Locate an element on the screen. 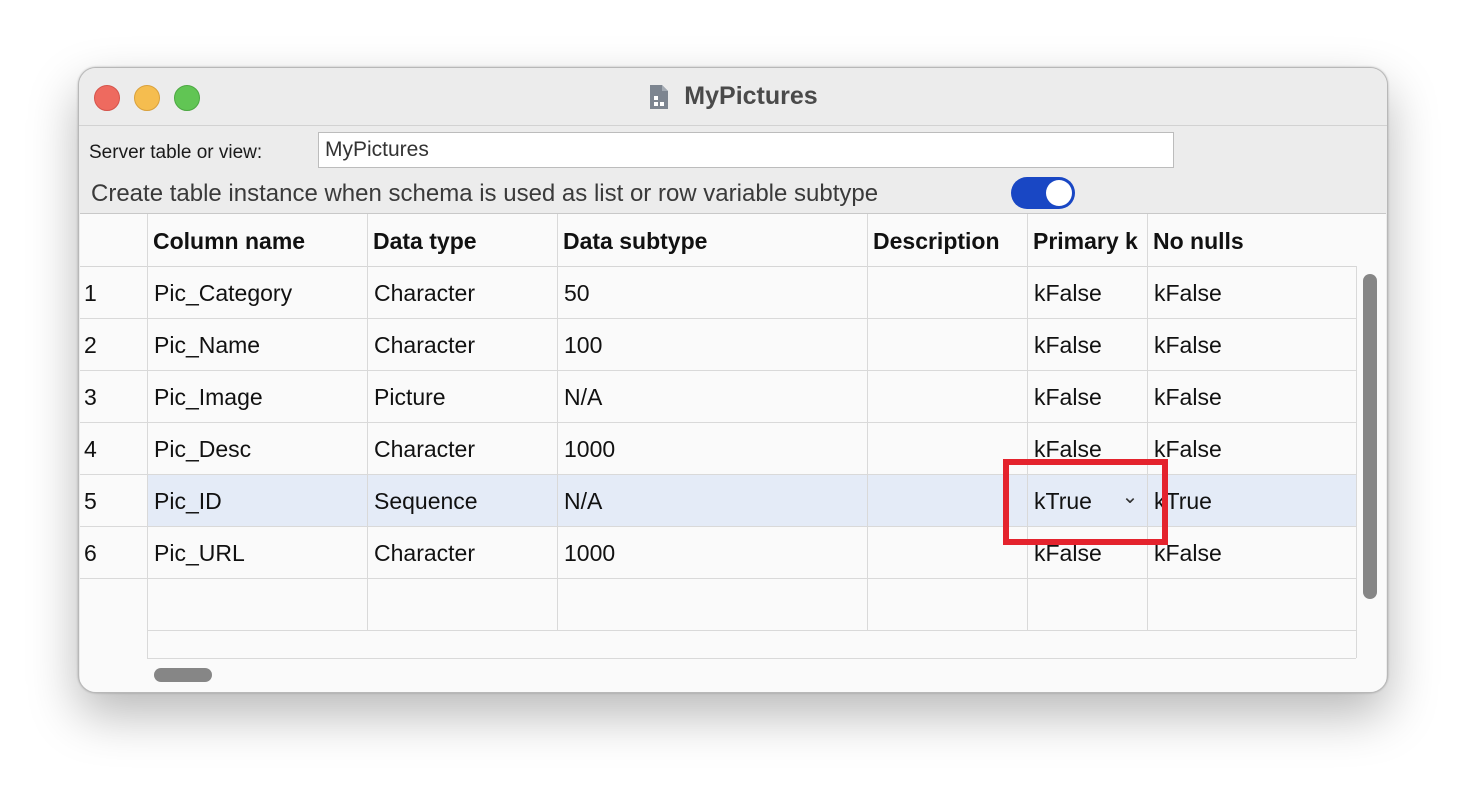 This screenshot has height=790, width=1474. cell-column-name: Pic_Category is located at coordinates (257, 293).